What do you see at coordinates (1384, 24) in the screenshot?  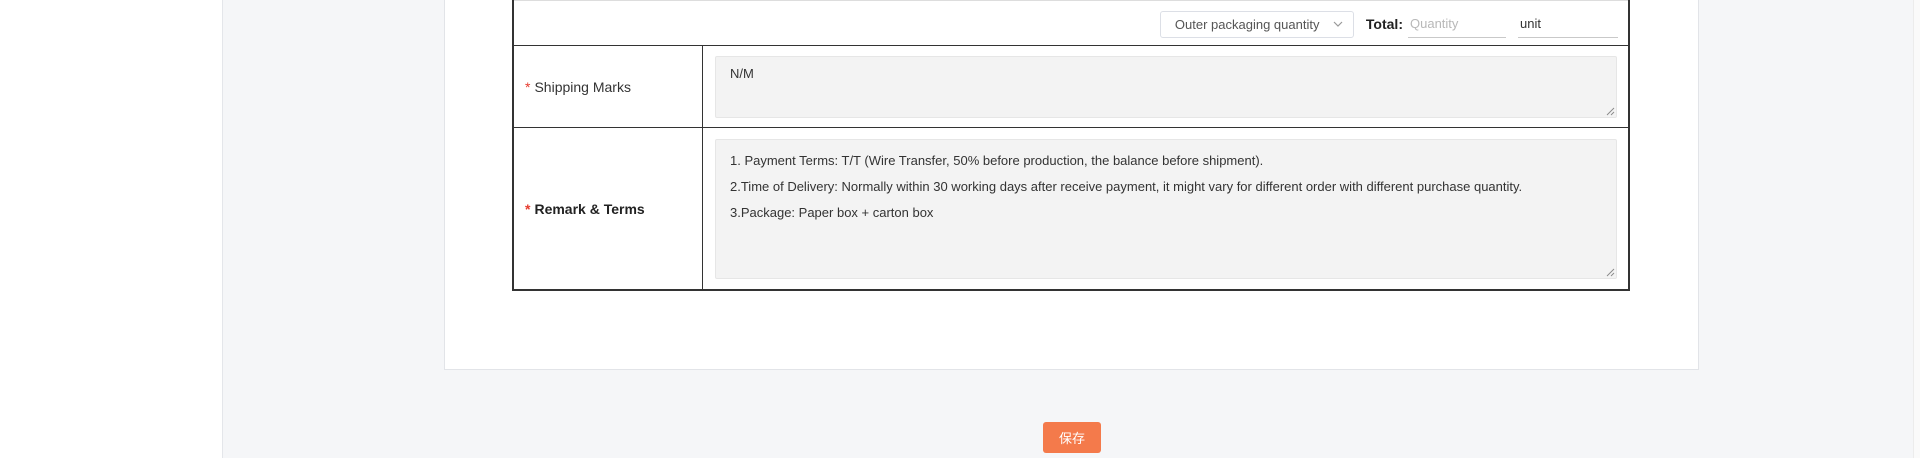 I see `total-label: Total:` at bounding box center [1384, 24].